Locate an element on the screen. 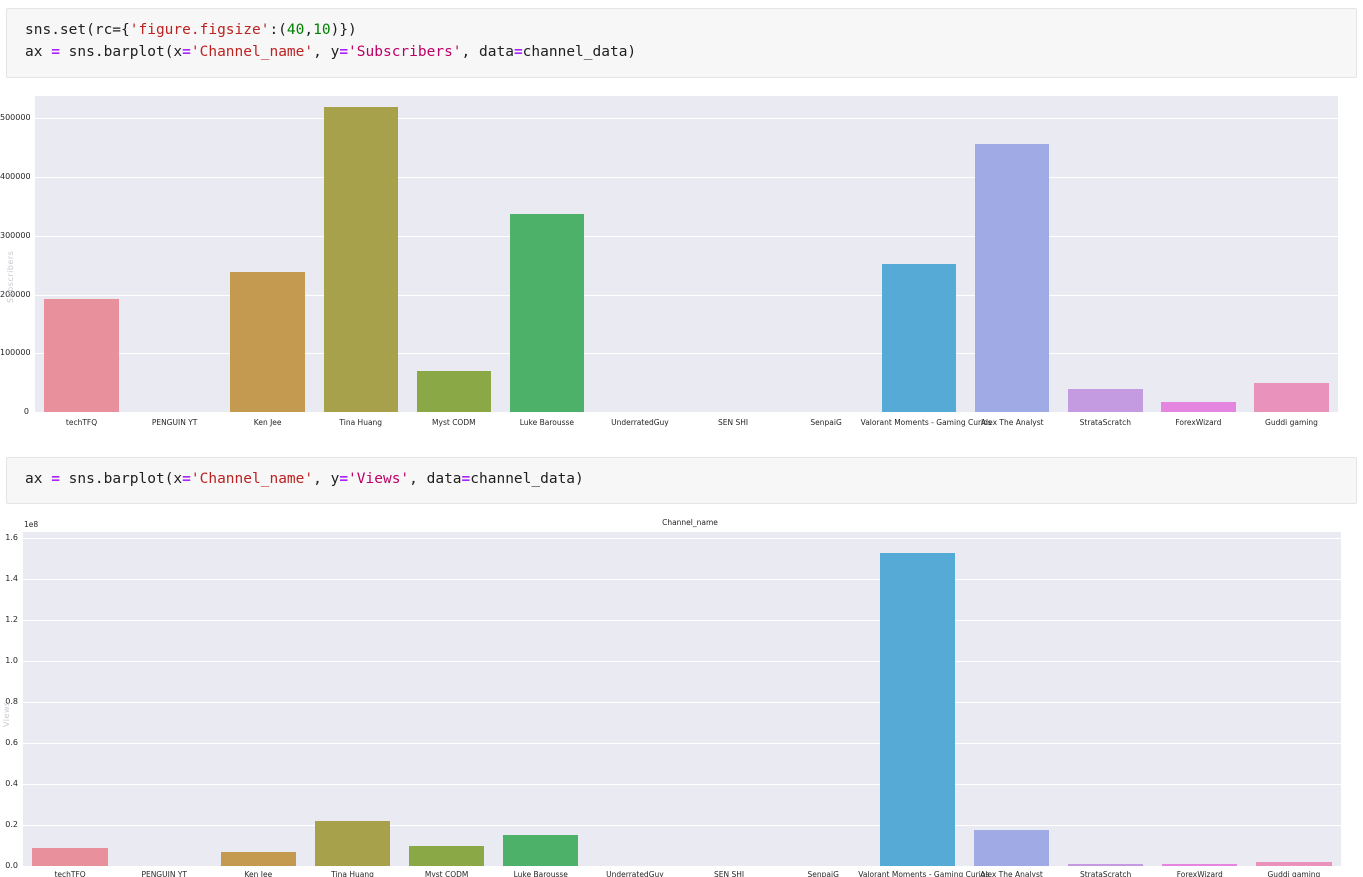 This screenshot has width=1363, height=877. ylabel-views: Views is located at coordinates (6, 714).